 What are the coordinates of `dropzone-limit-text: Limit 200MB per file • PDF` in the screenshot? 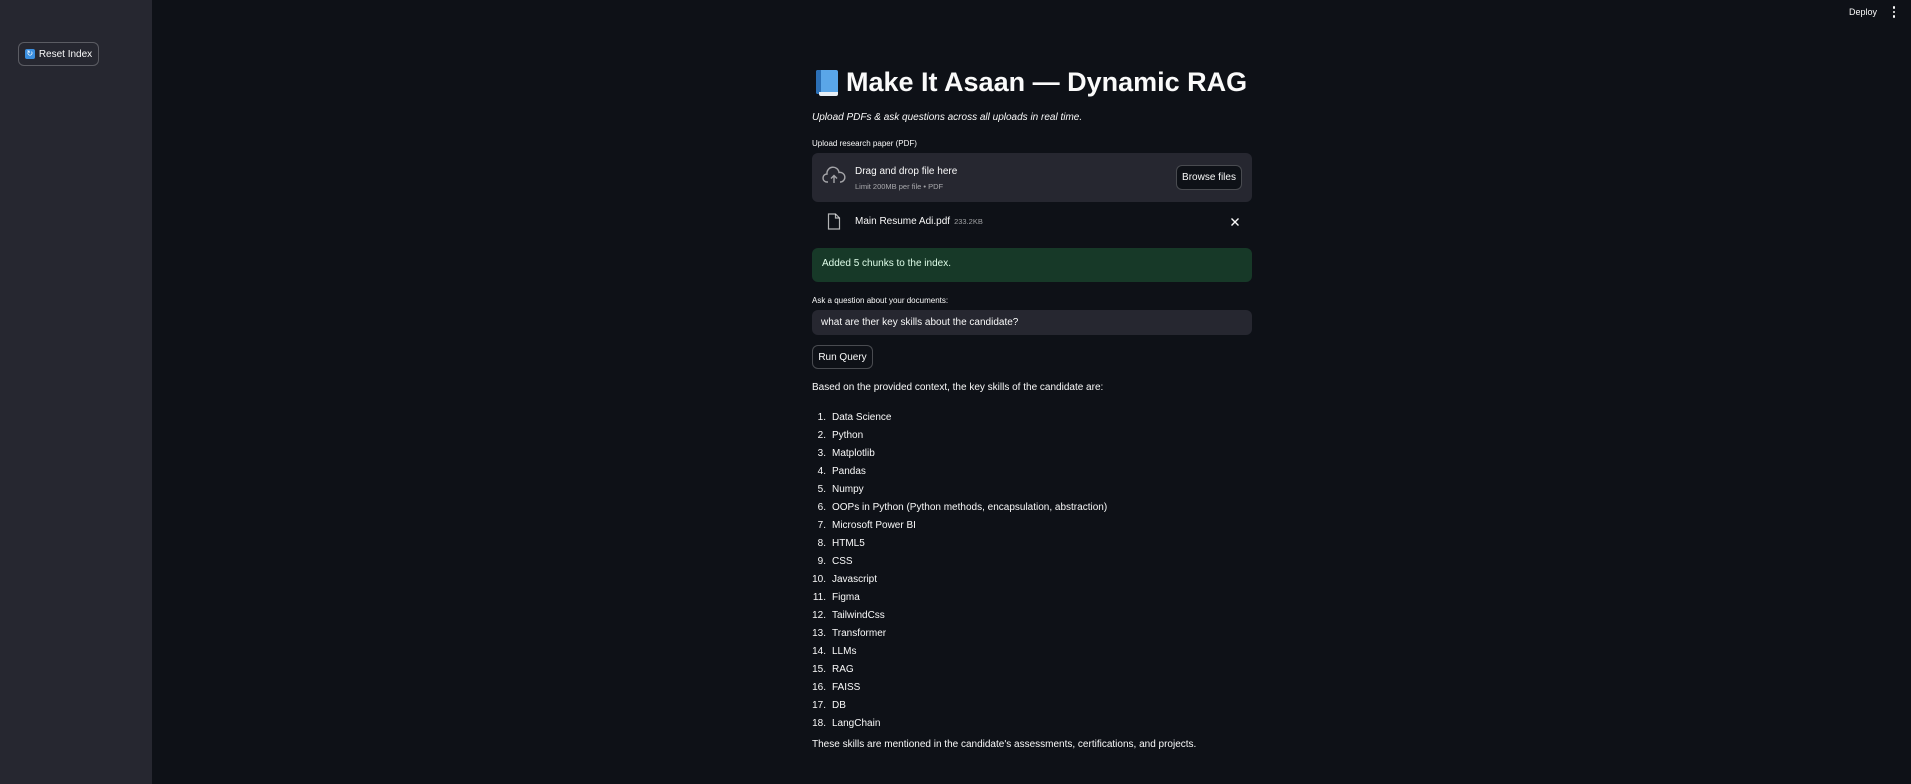 It's located at (899, 186).